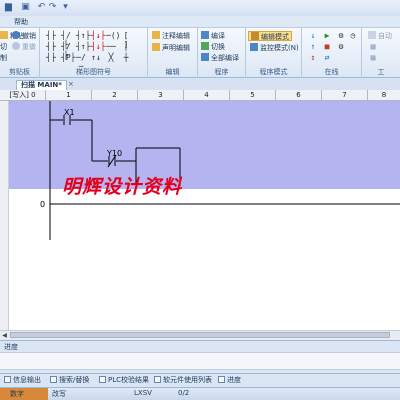  I want to click on declare-edit-button: 声明编辑, so click(171, 48).